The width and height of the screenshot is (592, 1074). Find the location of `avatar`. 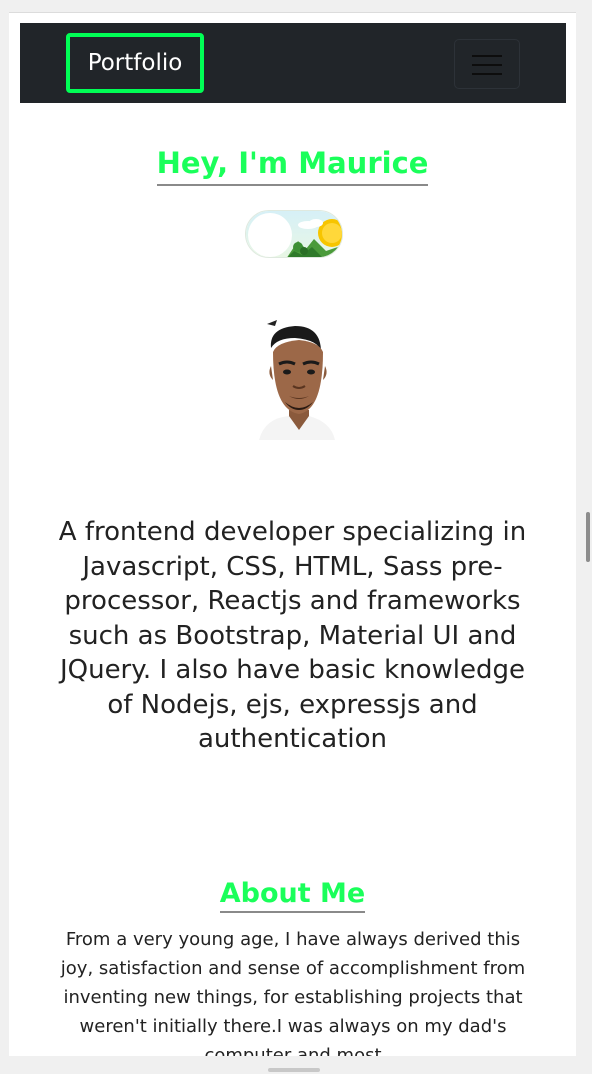

avatar is located at coordinates (299, 379).